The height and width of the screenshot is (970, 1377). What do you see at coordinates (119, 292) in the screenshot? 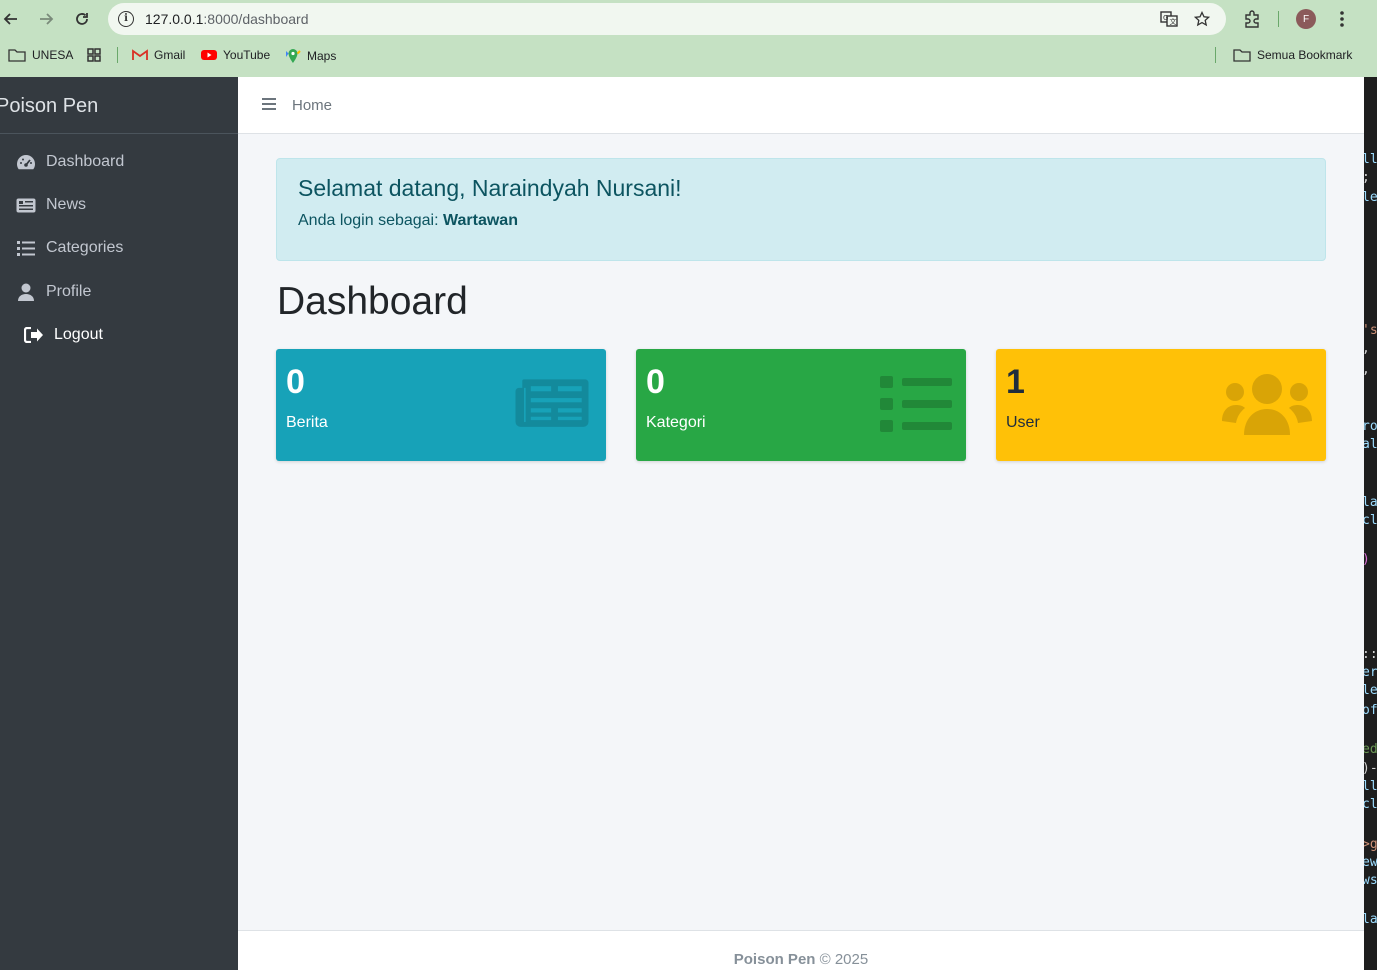
I see `sidebar-item-profile: Profile` at bounding box center [119, 292].